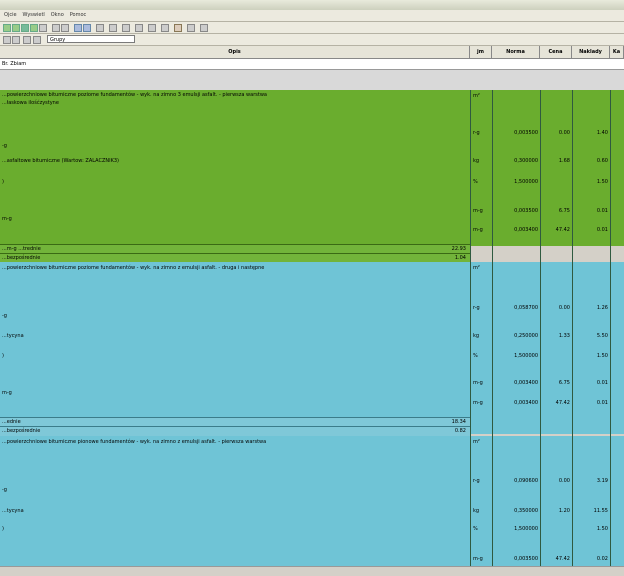 Image resolution: width=624 pixels, height=576 pixels. I want to click on settings-icon, so click(191, 28).